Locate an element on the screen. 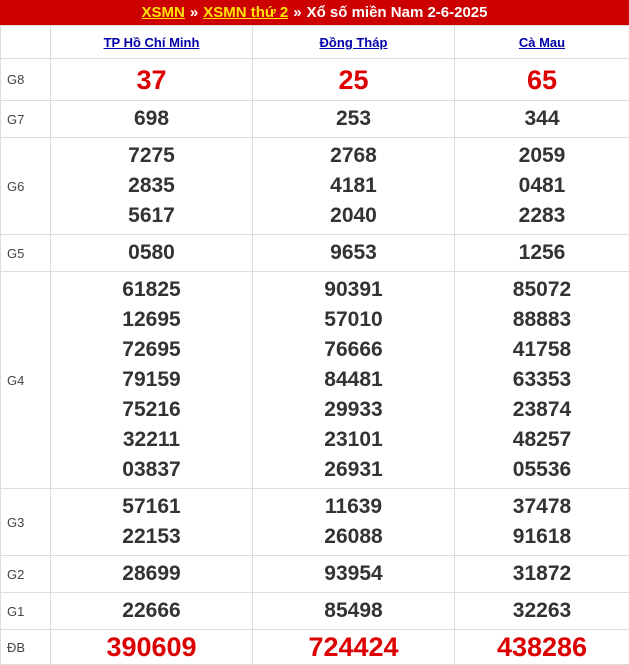  result-number: 9653 is located at coordinates (353, 253).